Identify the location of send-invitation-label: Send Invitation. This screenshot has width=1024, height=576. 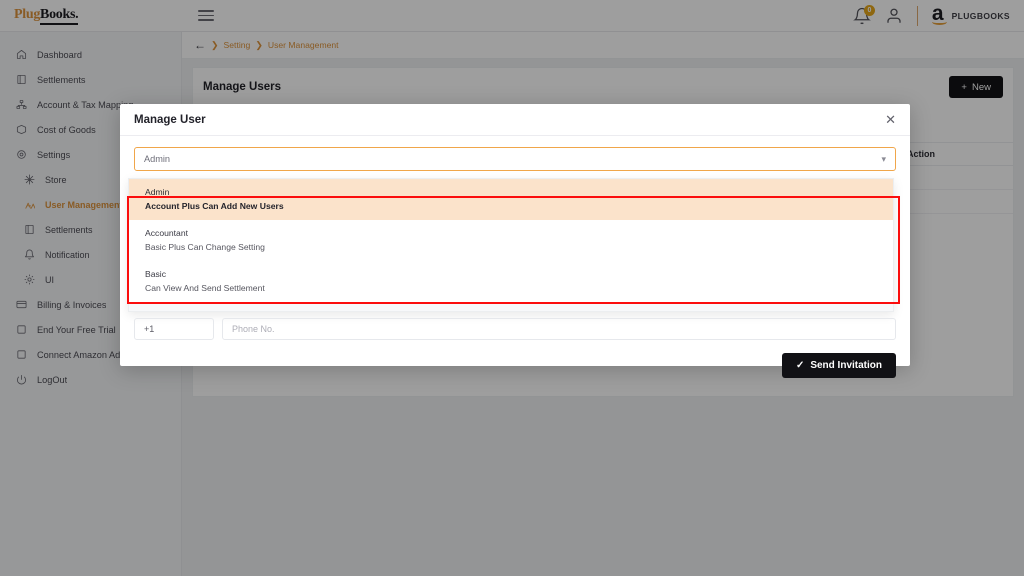
(846, 365).